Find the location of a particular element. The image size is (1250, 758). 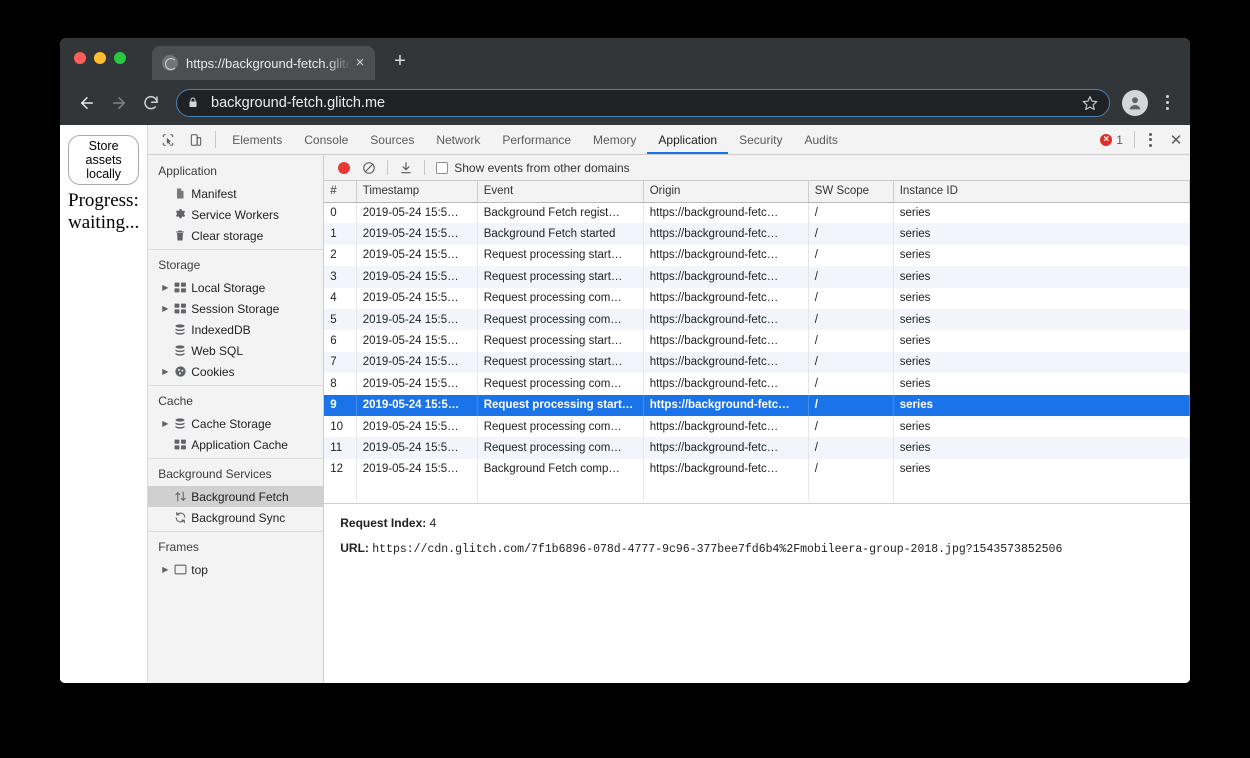

gear-icon is located at coordinates (182, 214).